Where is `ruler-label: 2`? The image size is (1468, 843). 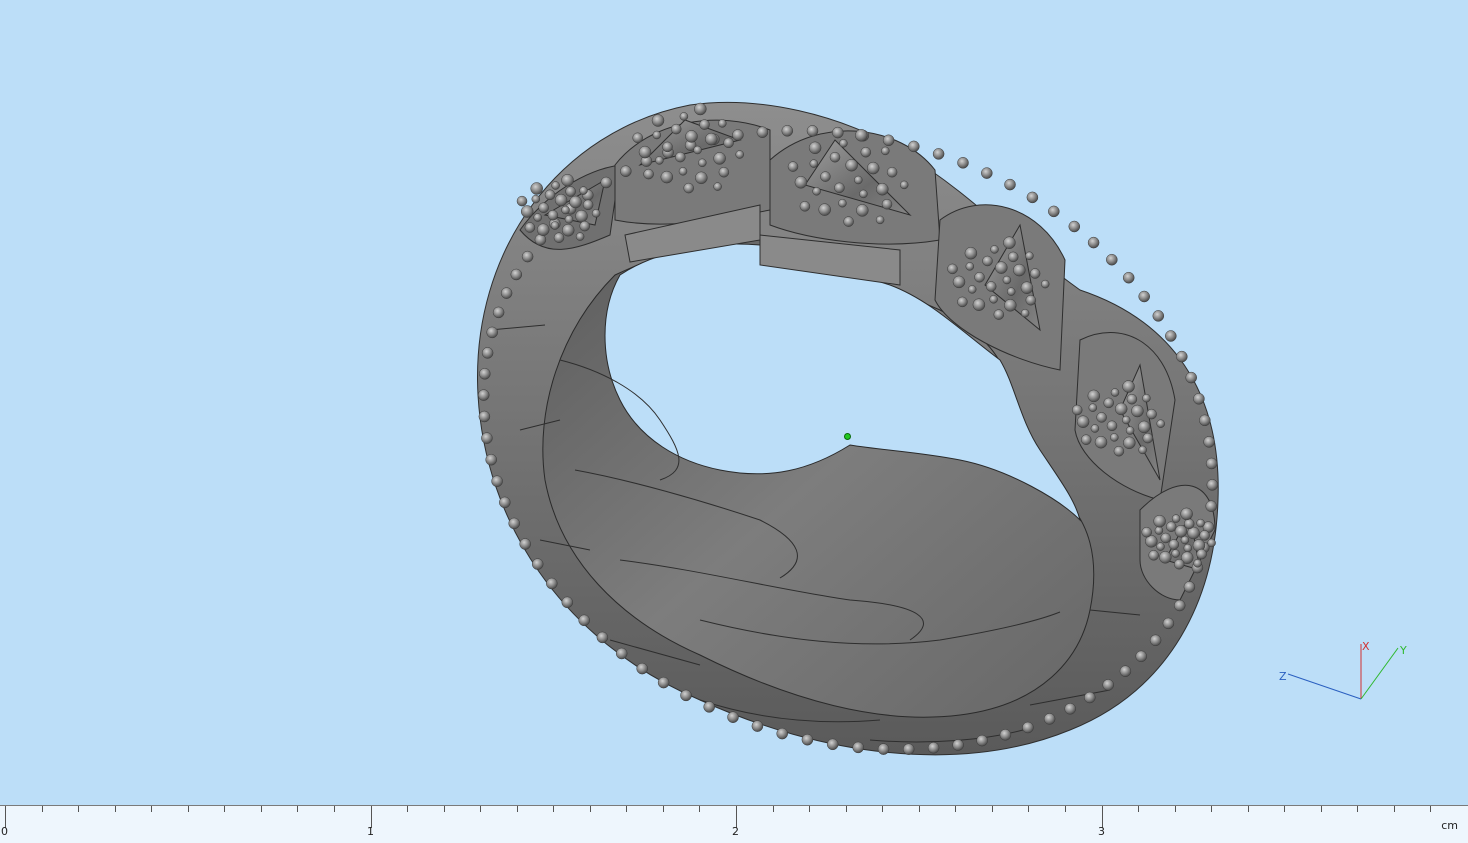 ruler-label: 2 is located at coordinates (735, 831).